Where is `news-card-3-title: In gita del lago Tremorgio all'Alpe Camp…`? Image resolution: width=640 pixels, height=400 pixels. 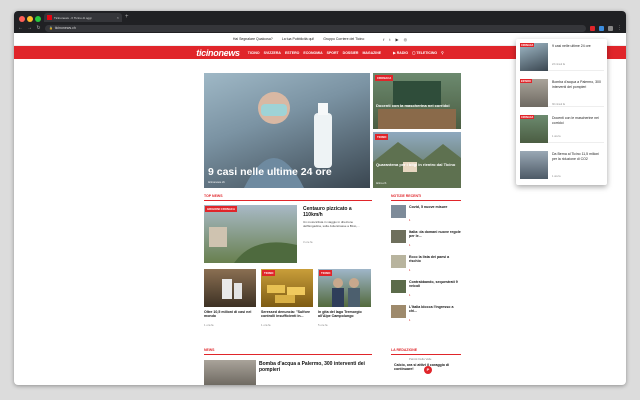 news-card-3-title: In gita del lago Tremorgio all'Alpe Camp… is located at coordinates (345, 314).